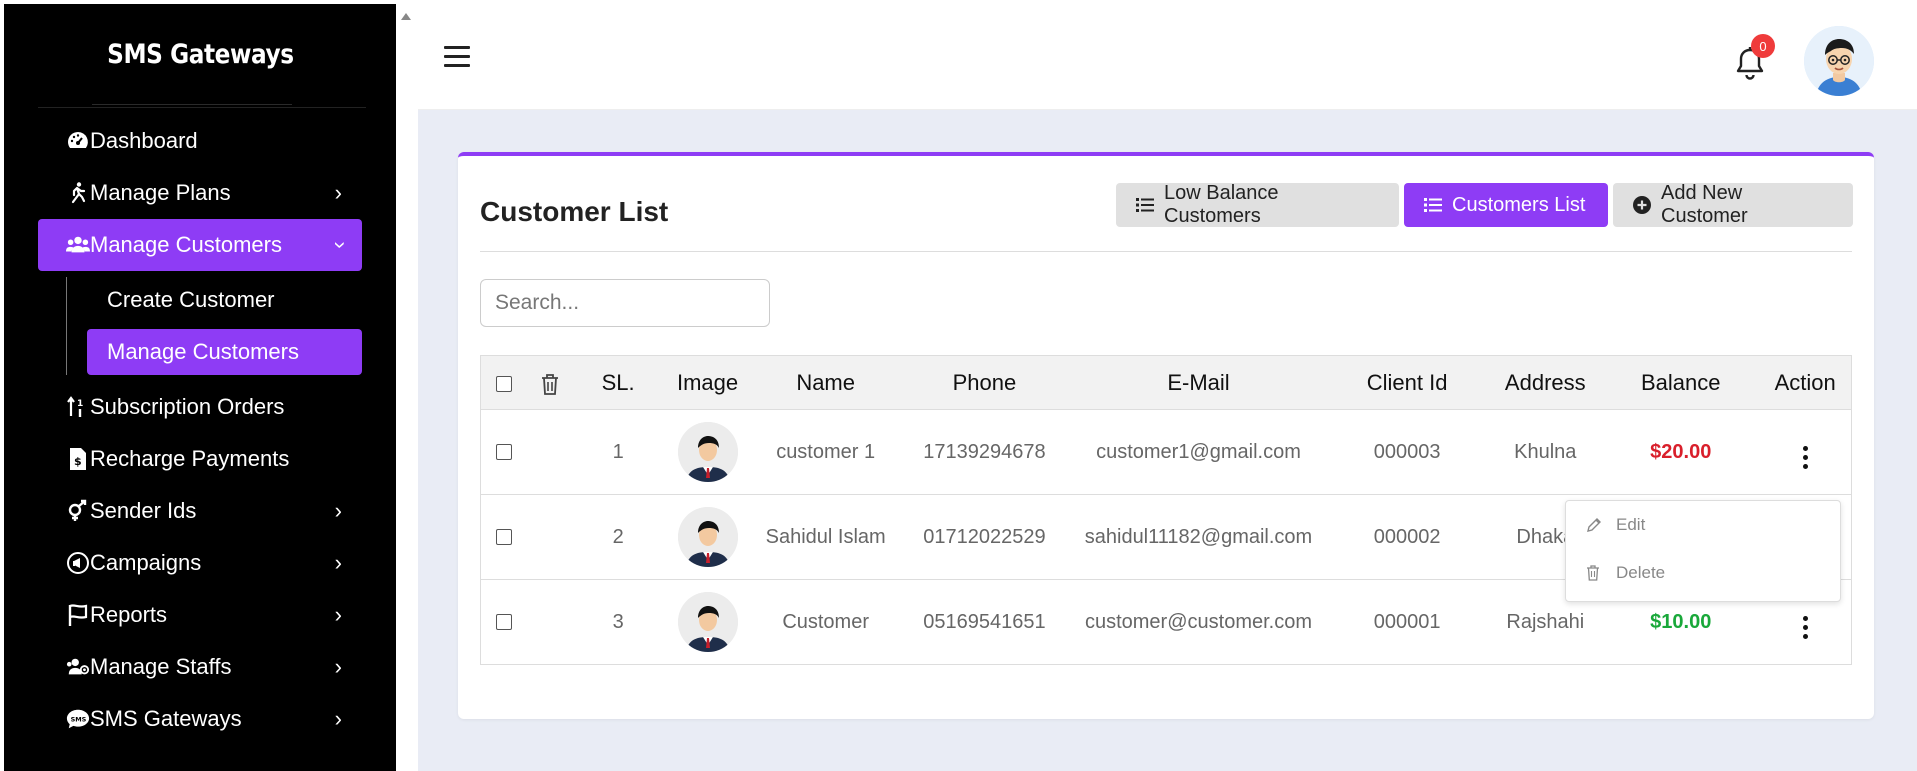 This screenshot has width=1917, height=771. What do you see at coordinates (231, 326) in the screenshot?
I see `submenu-manage-customers: Create Customer Manage Customers` at bounding box center [231, 326].